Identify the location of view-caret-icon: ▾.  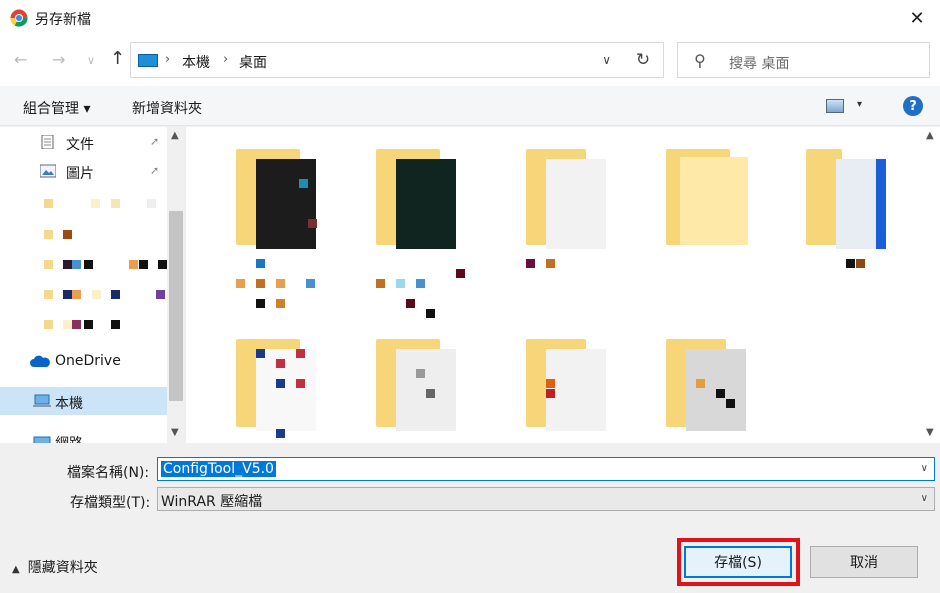
(859, 104).